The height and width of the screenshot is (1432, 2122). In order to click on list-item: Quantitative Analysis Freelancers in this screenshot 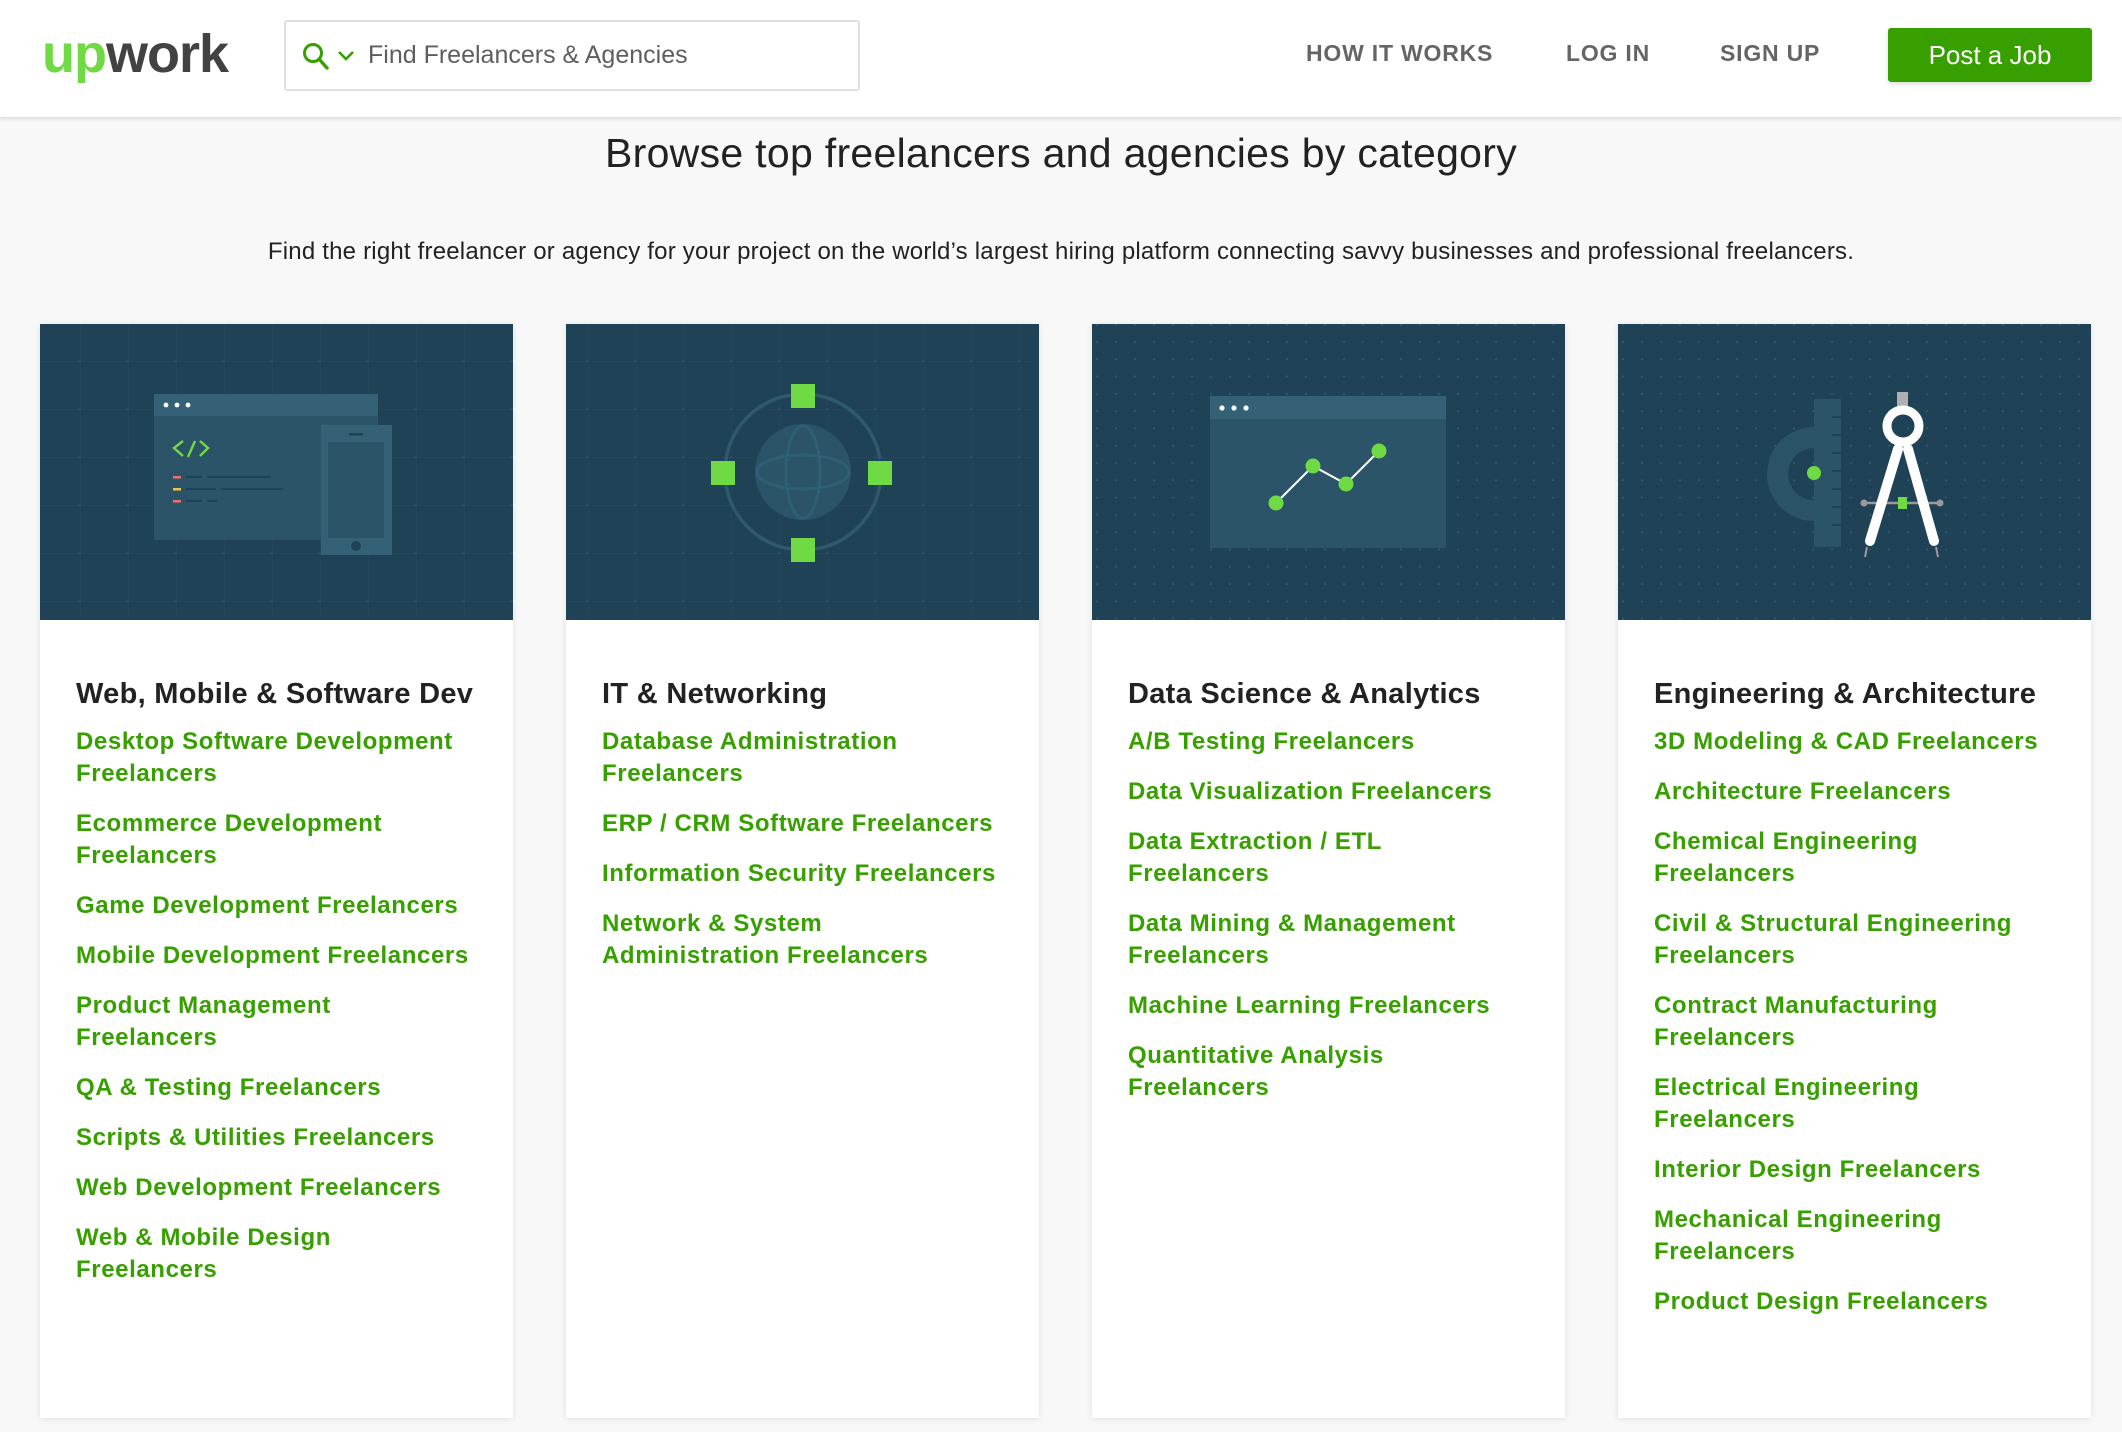, I will do `click(1328, 1072)`.